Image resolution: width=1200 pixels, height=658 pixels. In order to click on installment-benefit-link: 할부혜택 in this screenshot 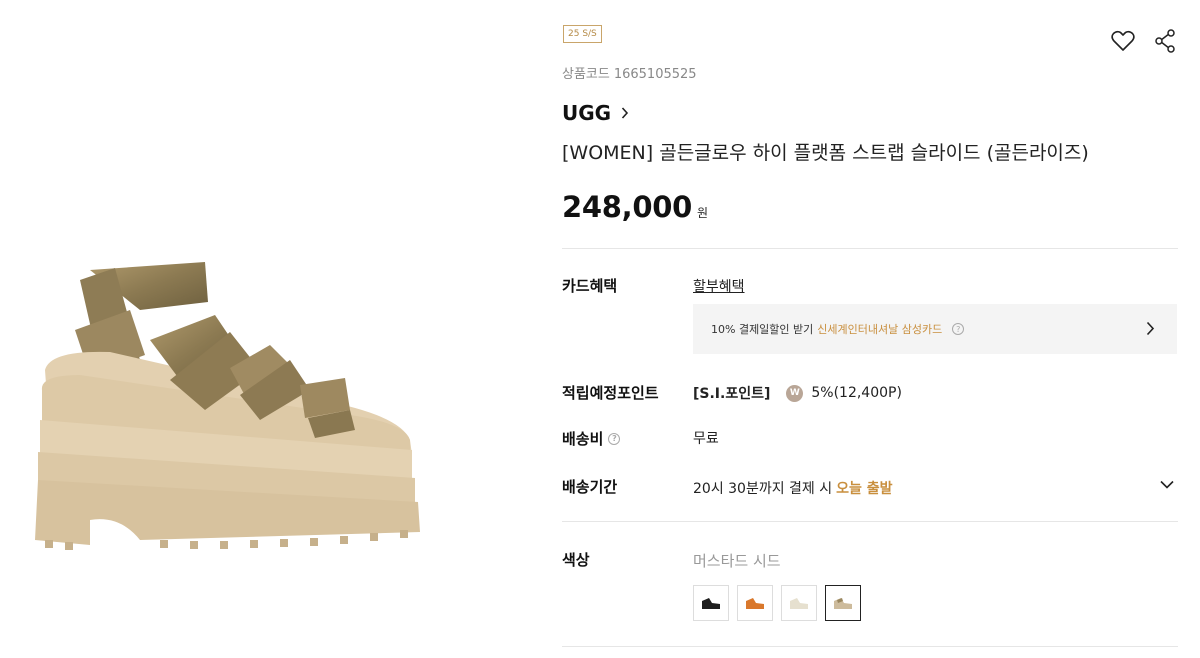, I will do `click(719, 286)`.